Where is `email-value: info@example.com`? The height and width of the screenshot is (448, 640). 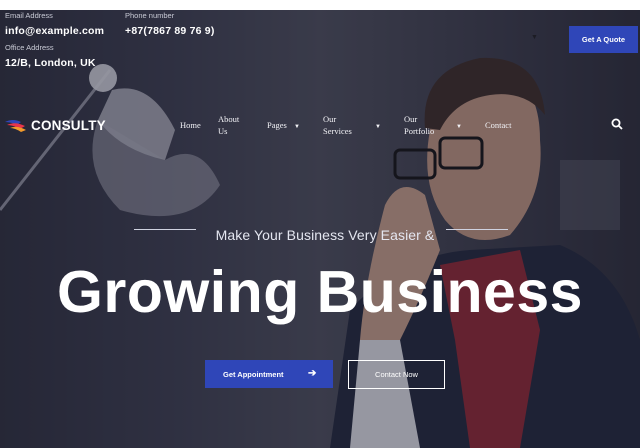 email-value: info@example.com is located at coordinates (54, 31).